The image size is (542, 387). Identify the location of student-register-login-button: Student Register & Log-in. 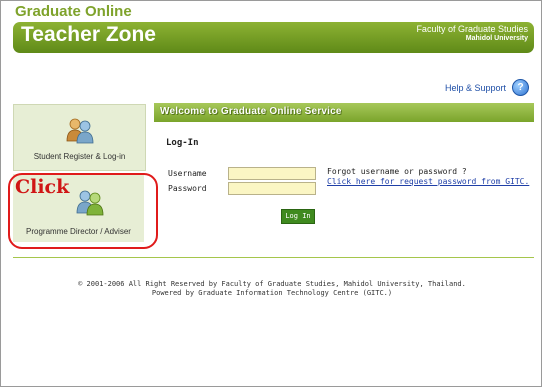
(79, 137).